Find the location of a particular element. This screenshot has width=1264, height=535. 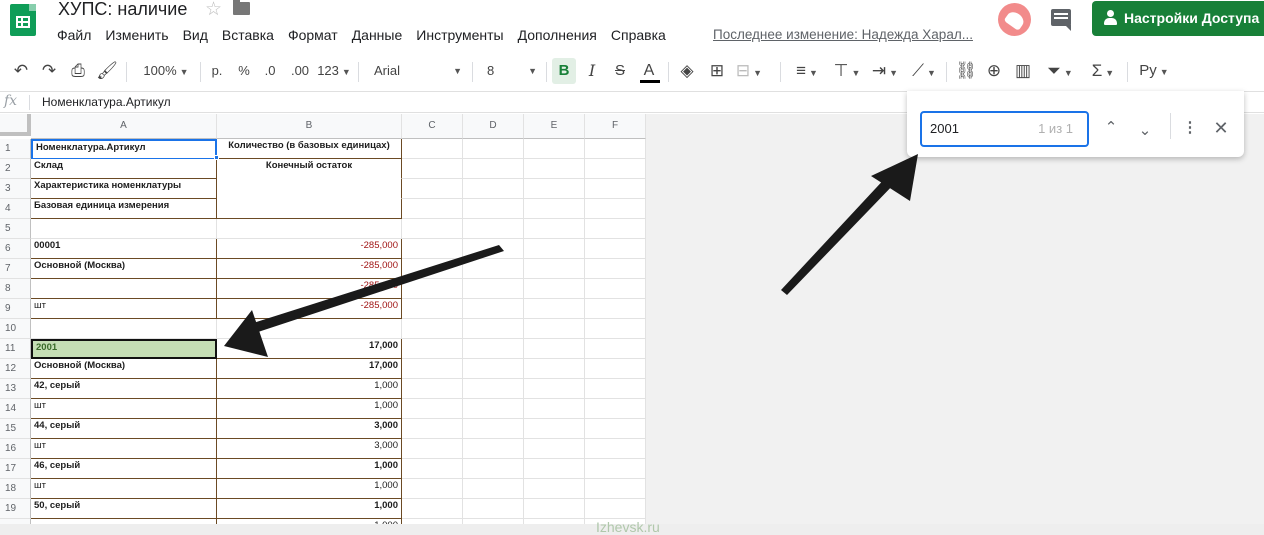

cell-e4 is located at coordinates (554, 209).